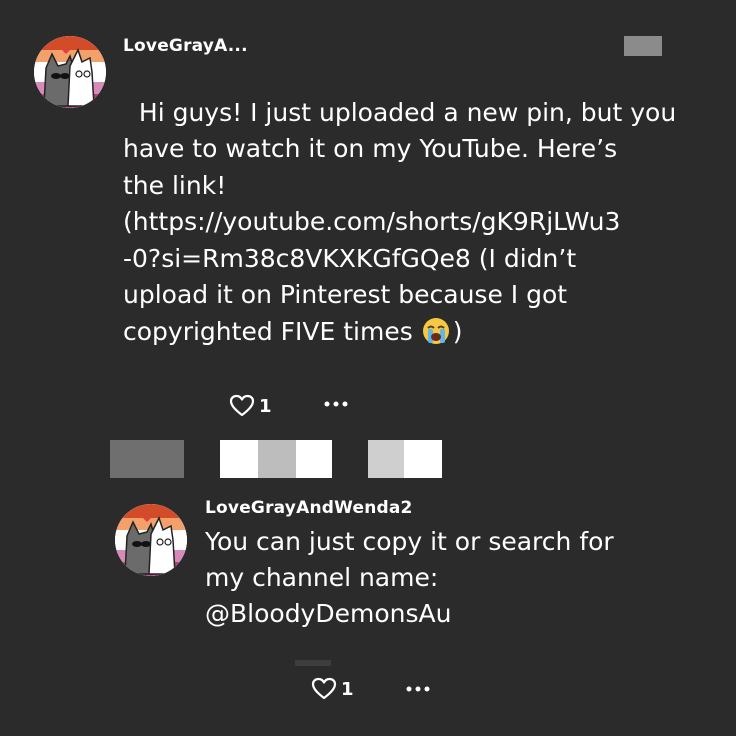 This screenshot has height=736, width=736. Describe the element at coordinates (457, 331) in the screenshot. I see `post-text-end: )` at that location.